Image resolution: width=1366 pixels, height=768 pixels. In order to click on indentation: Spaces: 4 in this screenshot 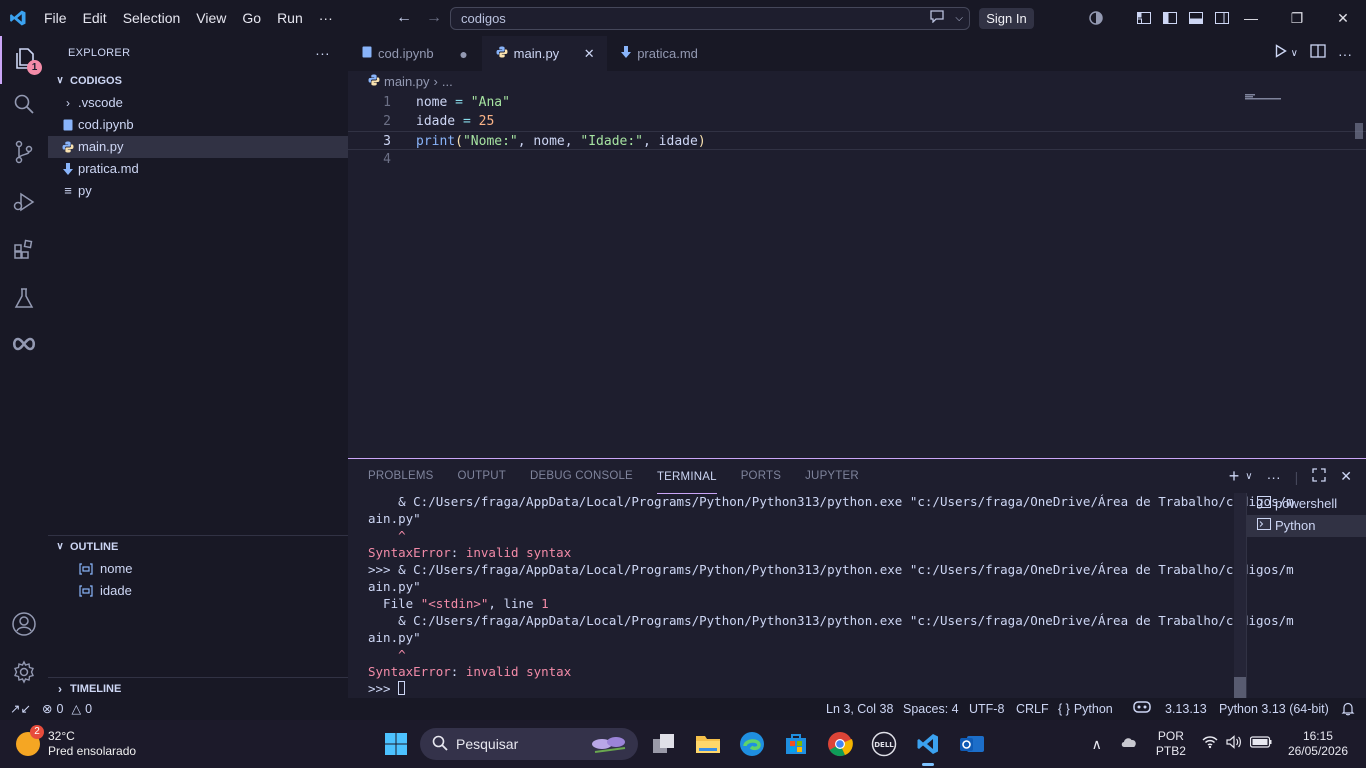, I will do `click(931, 709)`.